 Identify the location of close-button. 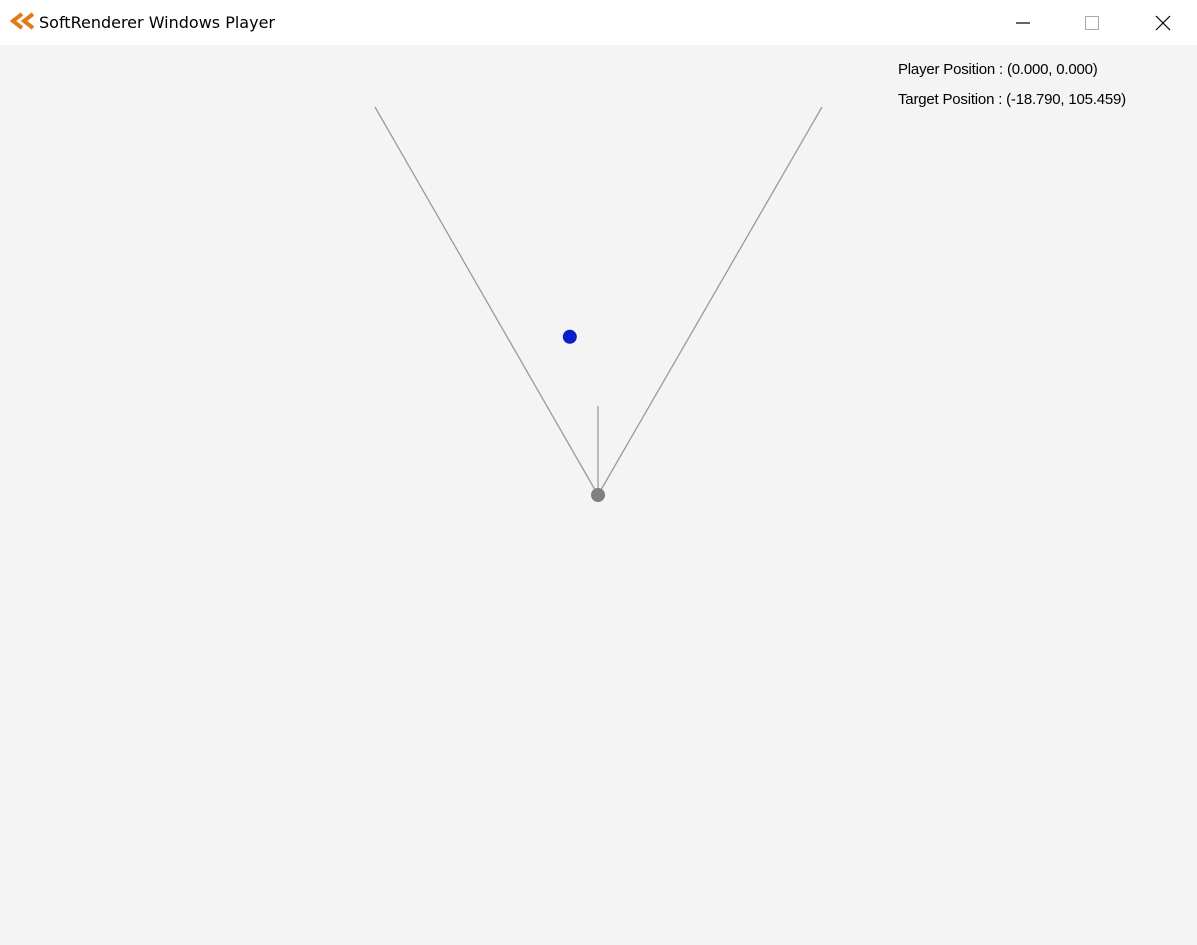
(1163, 22).